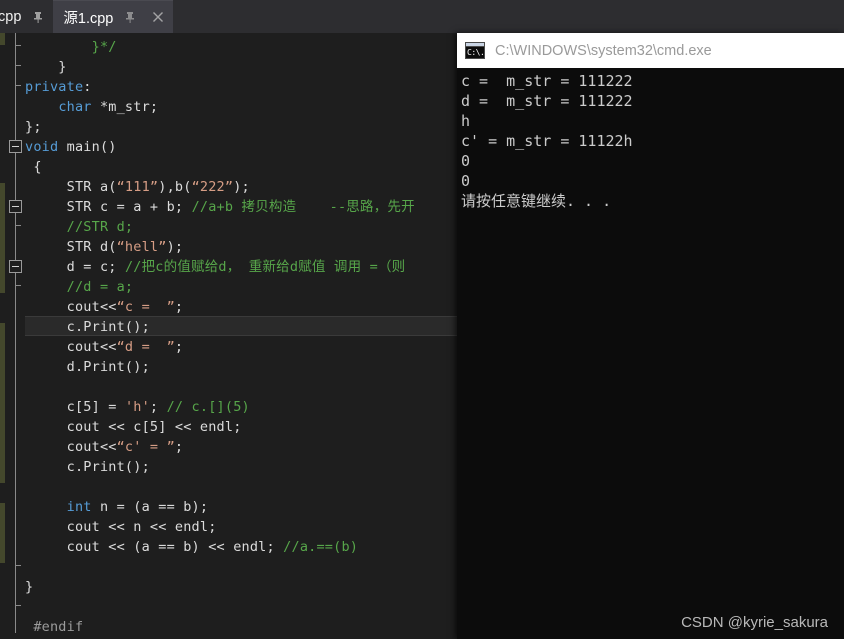 This screenshot has width=844, height=639. Describe the element at coordinates (220, 147) in the screenshot. I see `code-line: void main()` at that location.